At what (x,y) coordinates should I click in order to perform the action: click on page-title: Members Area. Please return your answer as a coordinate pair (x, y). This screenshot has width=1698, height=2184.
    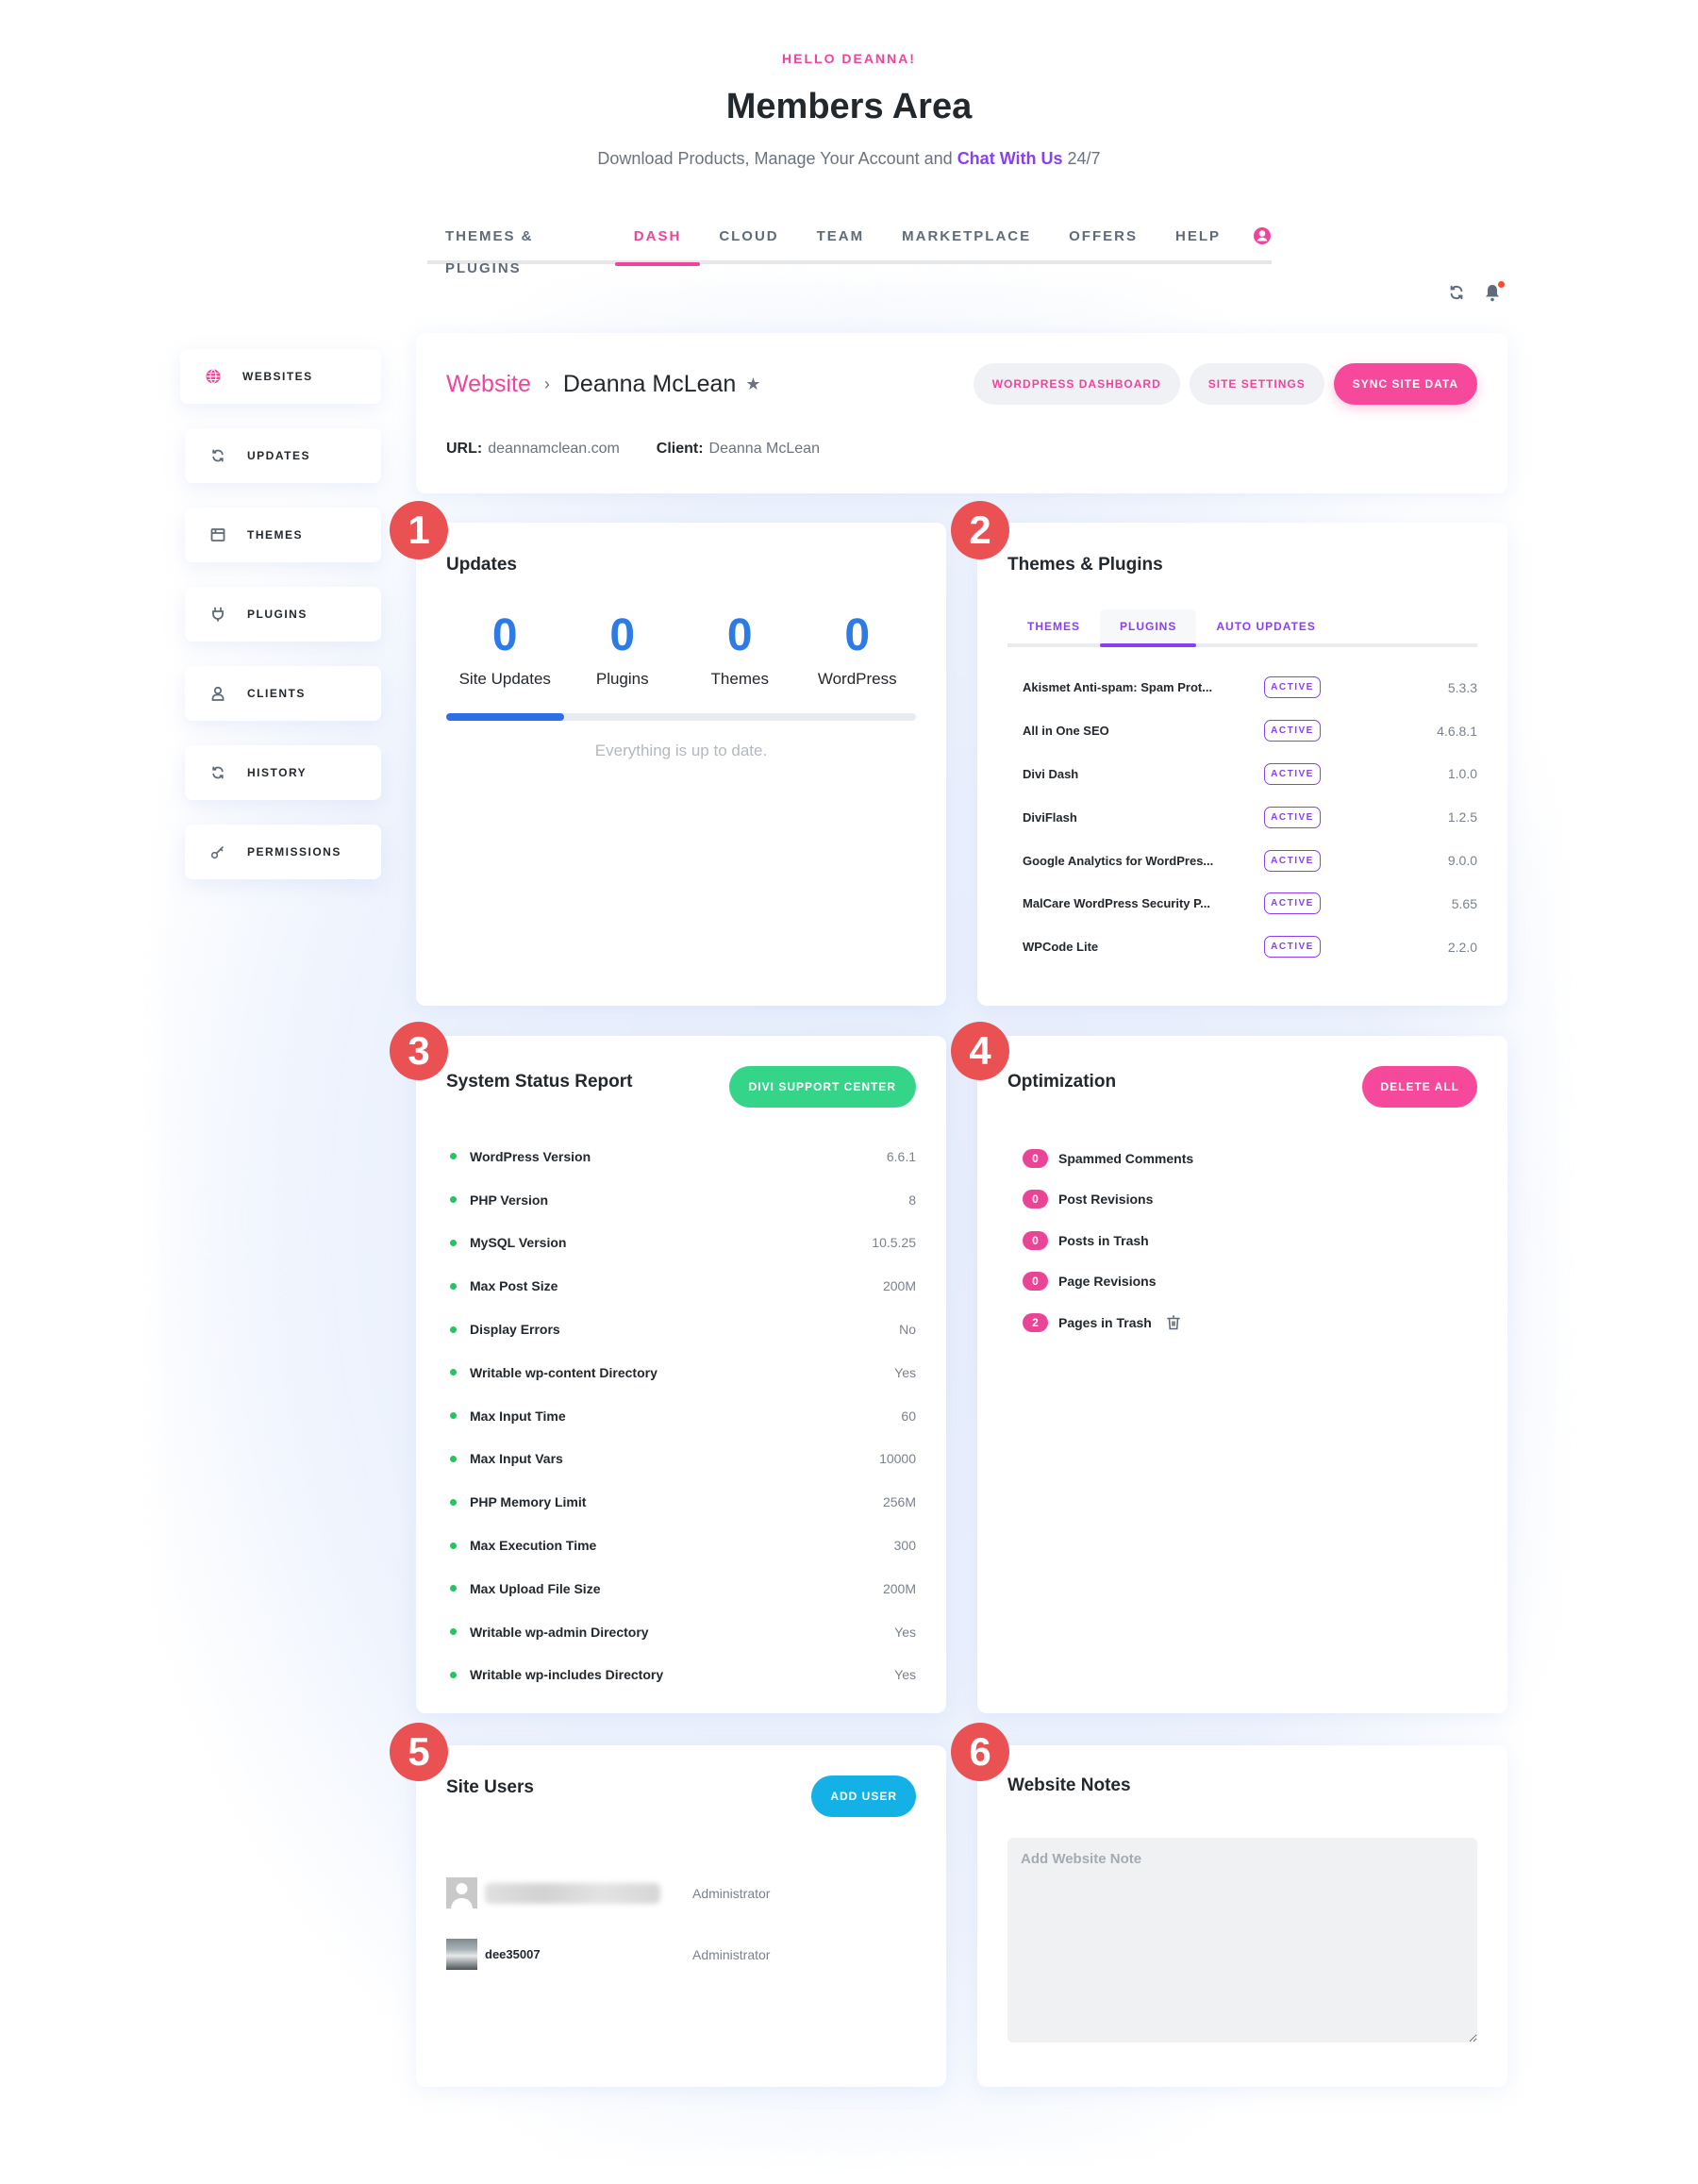
    Looking at the image, I should click on (849, 106).